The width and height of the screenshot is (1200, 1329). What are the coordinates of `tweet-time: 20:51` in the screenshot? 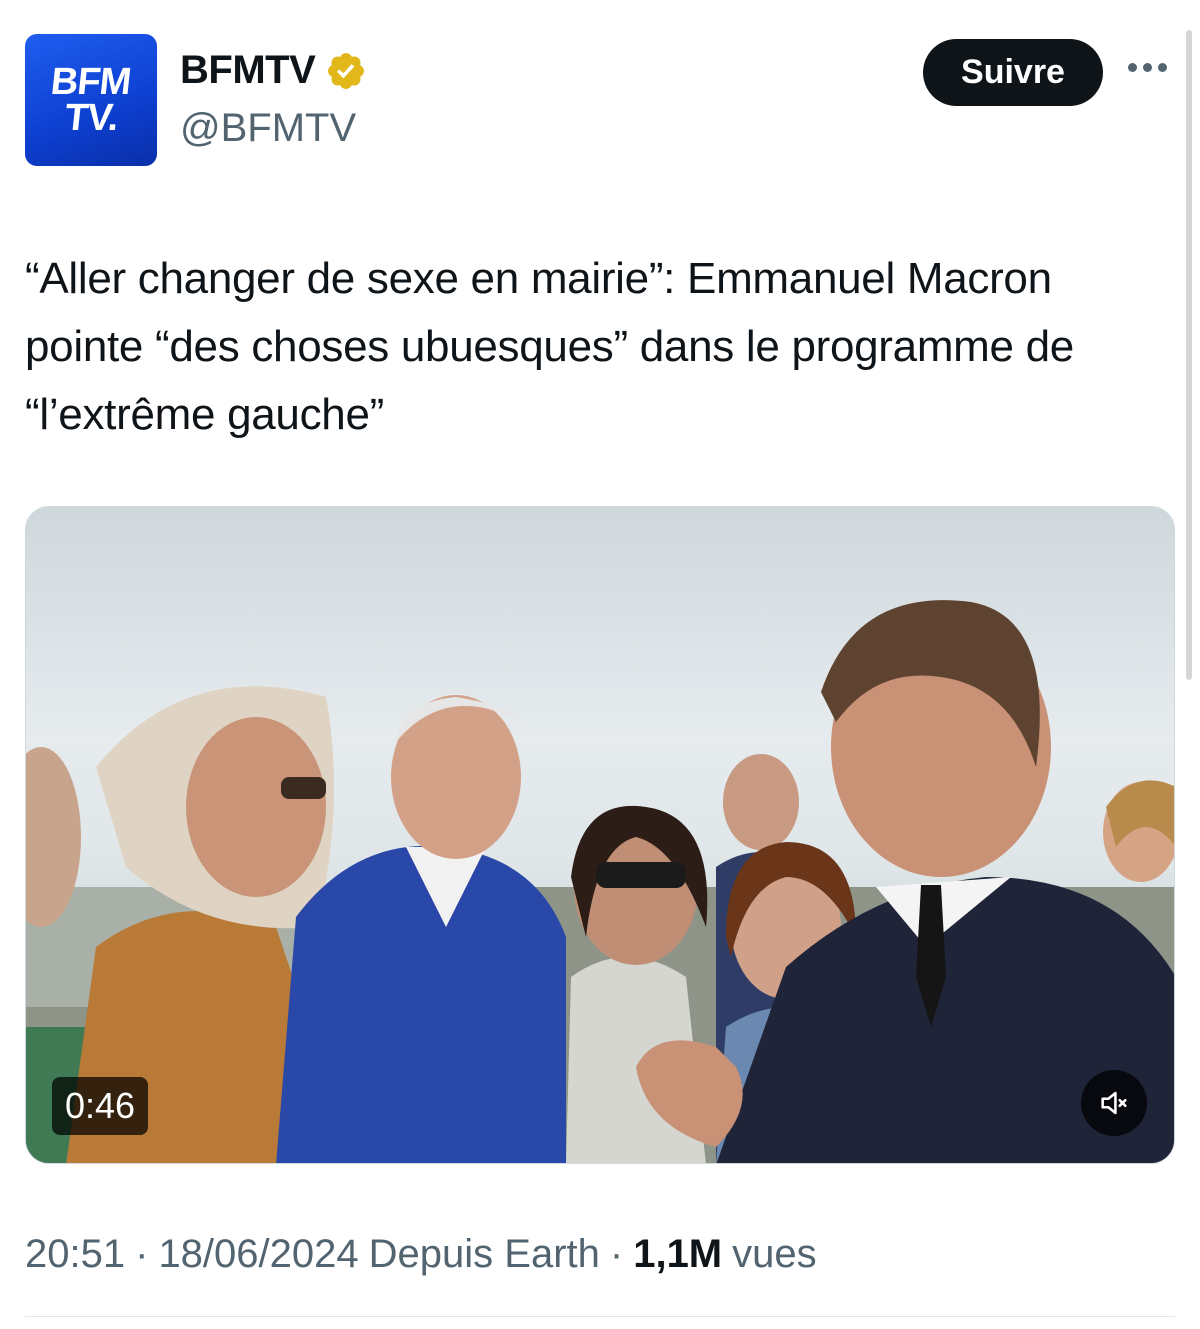 It's located at (75, 1254).